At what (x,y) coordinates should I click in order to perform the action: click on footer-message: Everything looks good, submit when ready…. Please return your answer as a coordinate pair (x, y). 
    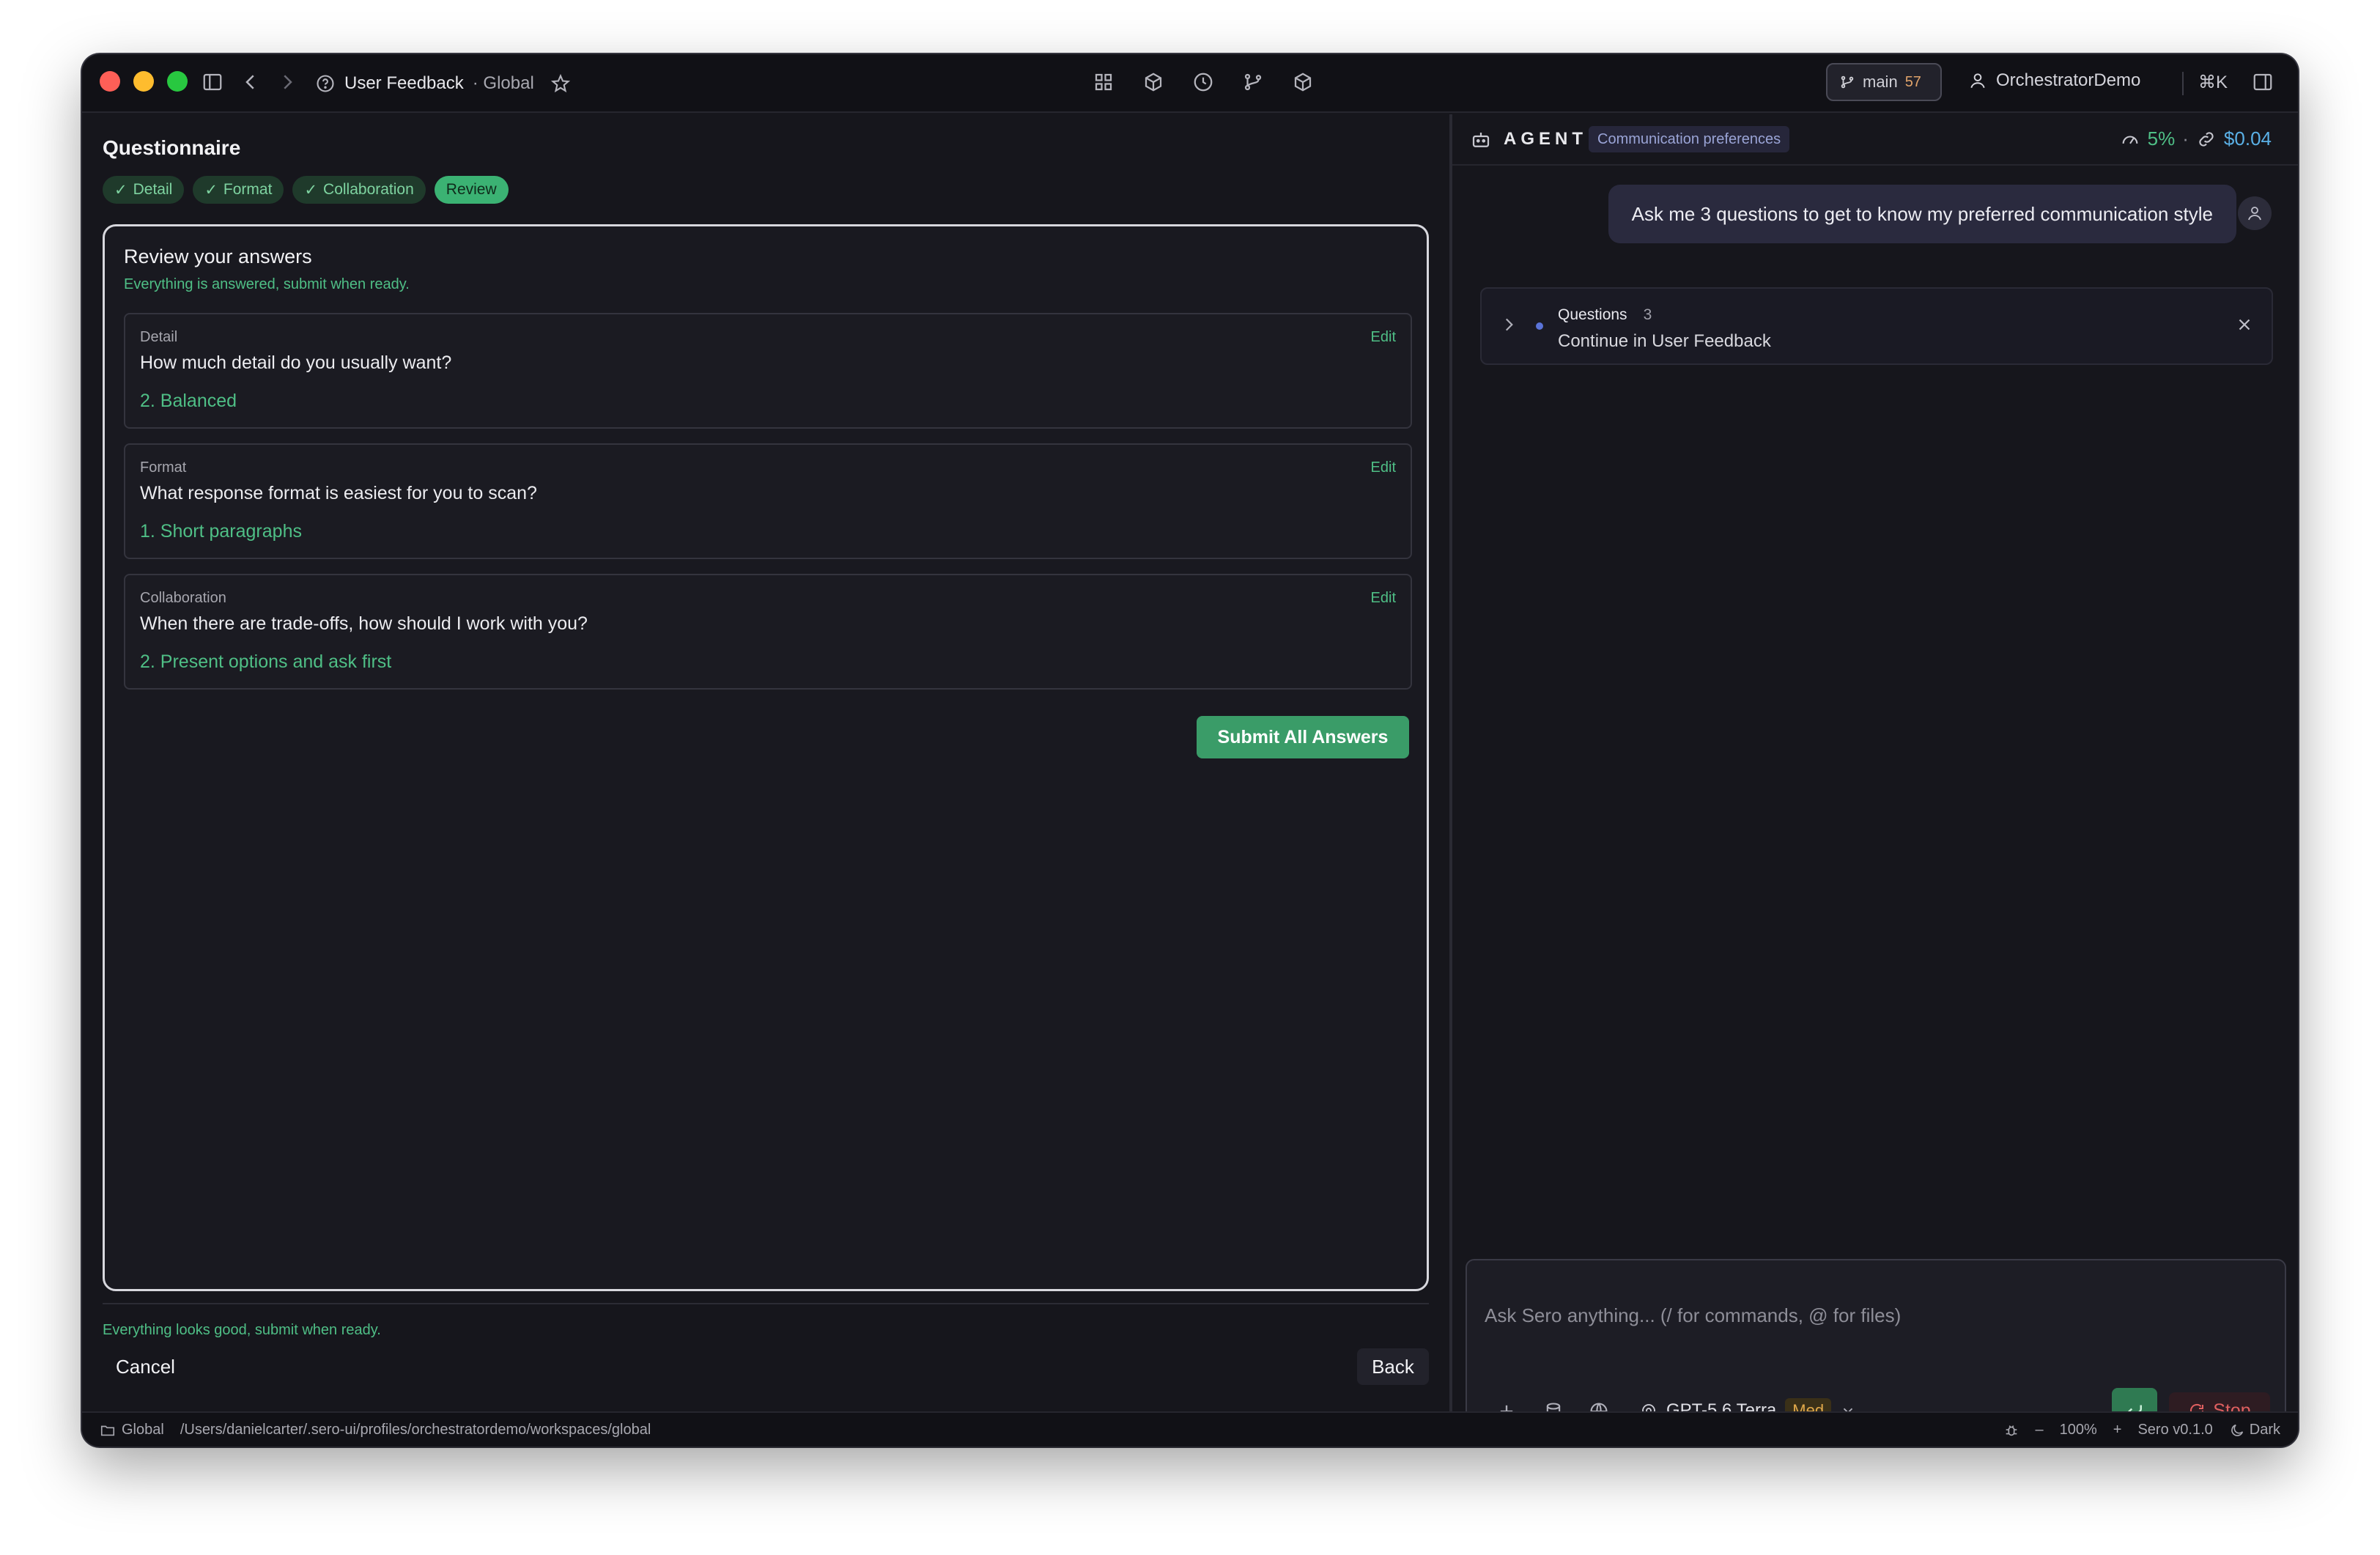
    Looking at the image, I should click on (242, 1330).